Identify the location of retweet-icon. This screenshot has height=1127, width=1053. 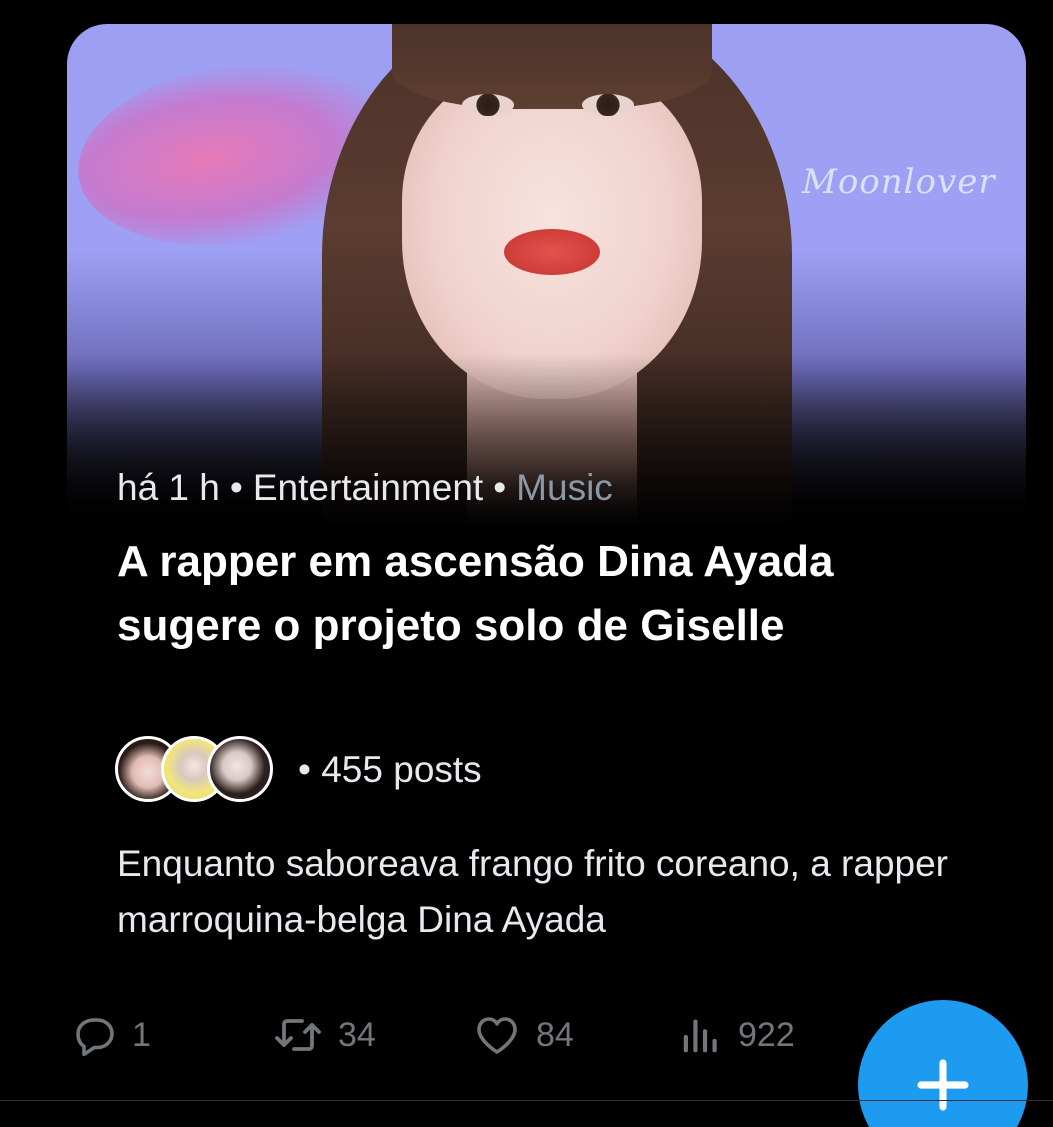
(298, 1035).